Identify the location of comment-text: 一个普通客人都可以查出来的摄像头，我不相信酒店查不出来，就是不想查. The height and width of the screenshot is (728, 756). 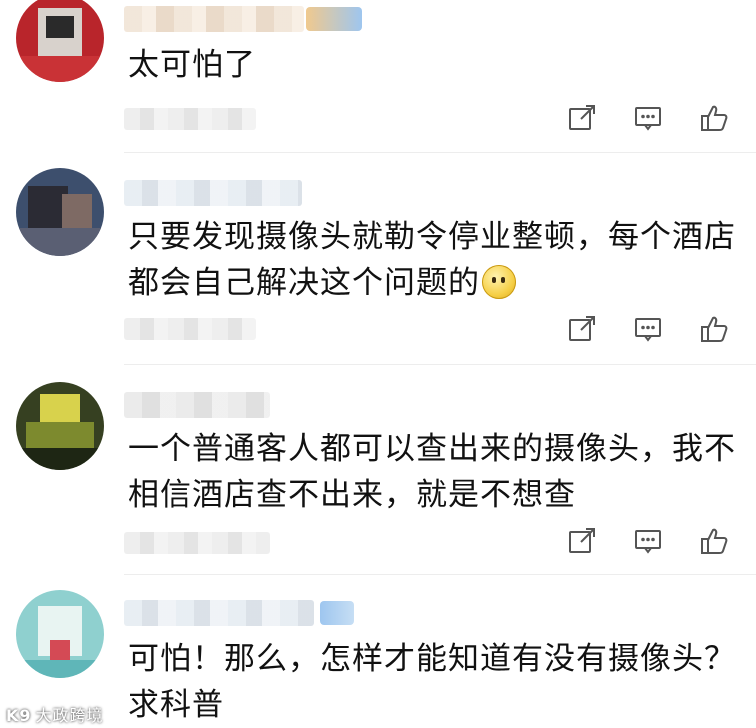
(432, 472).